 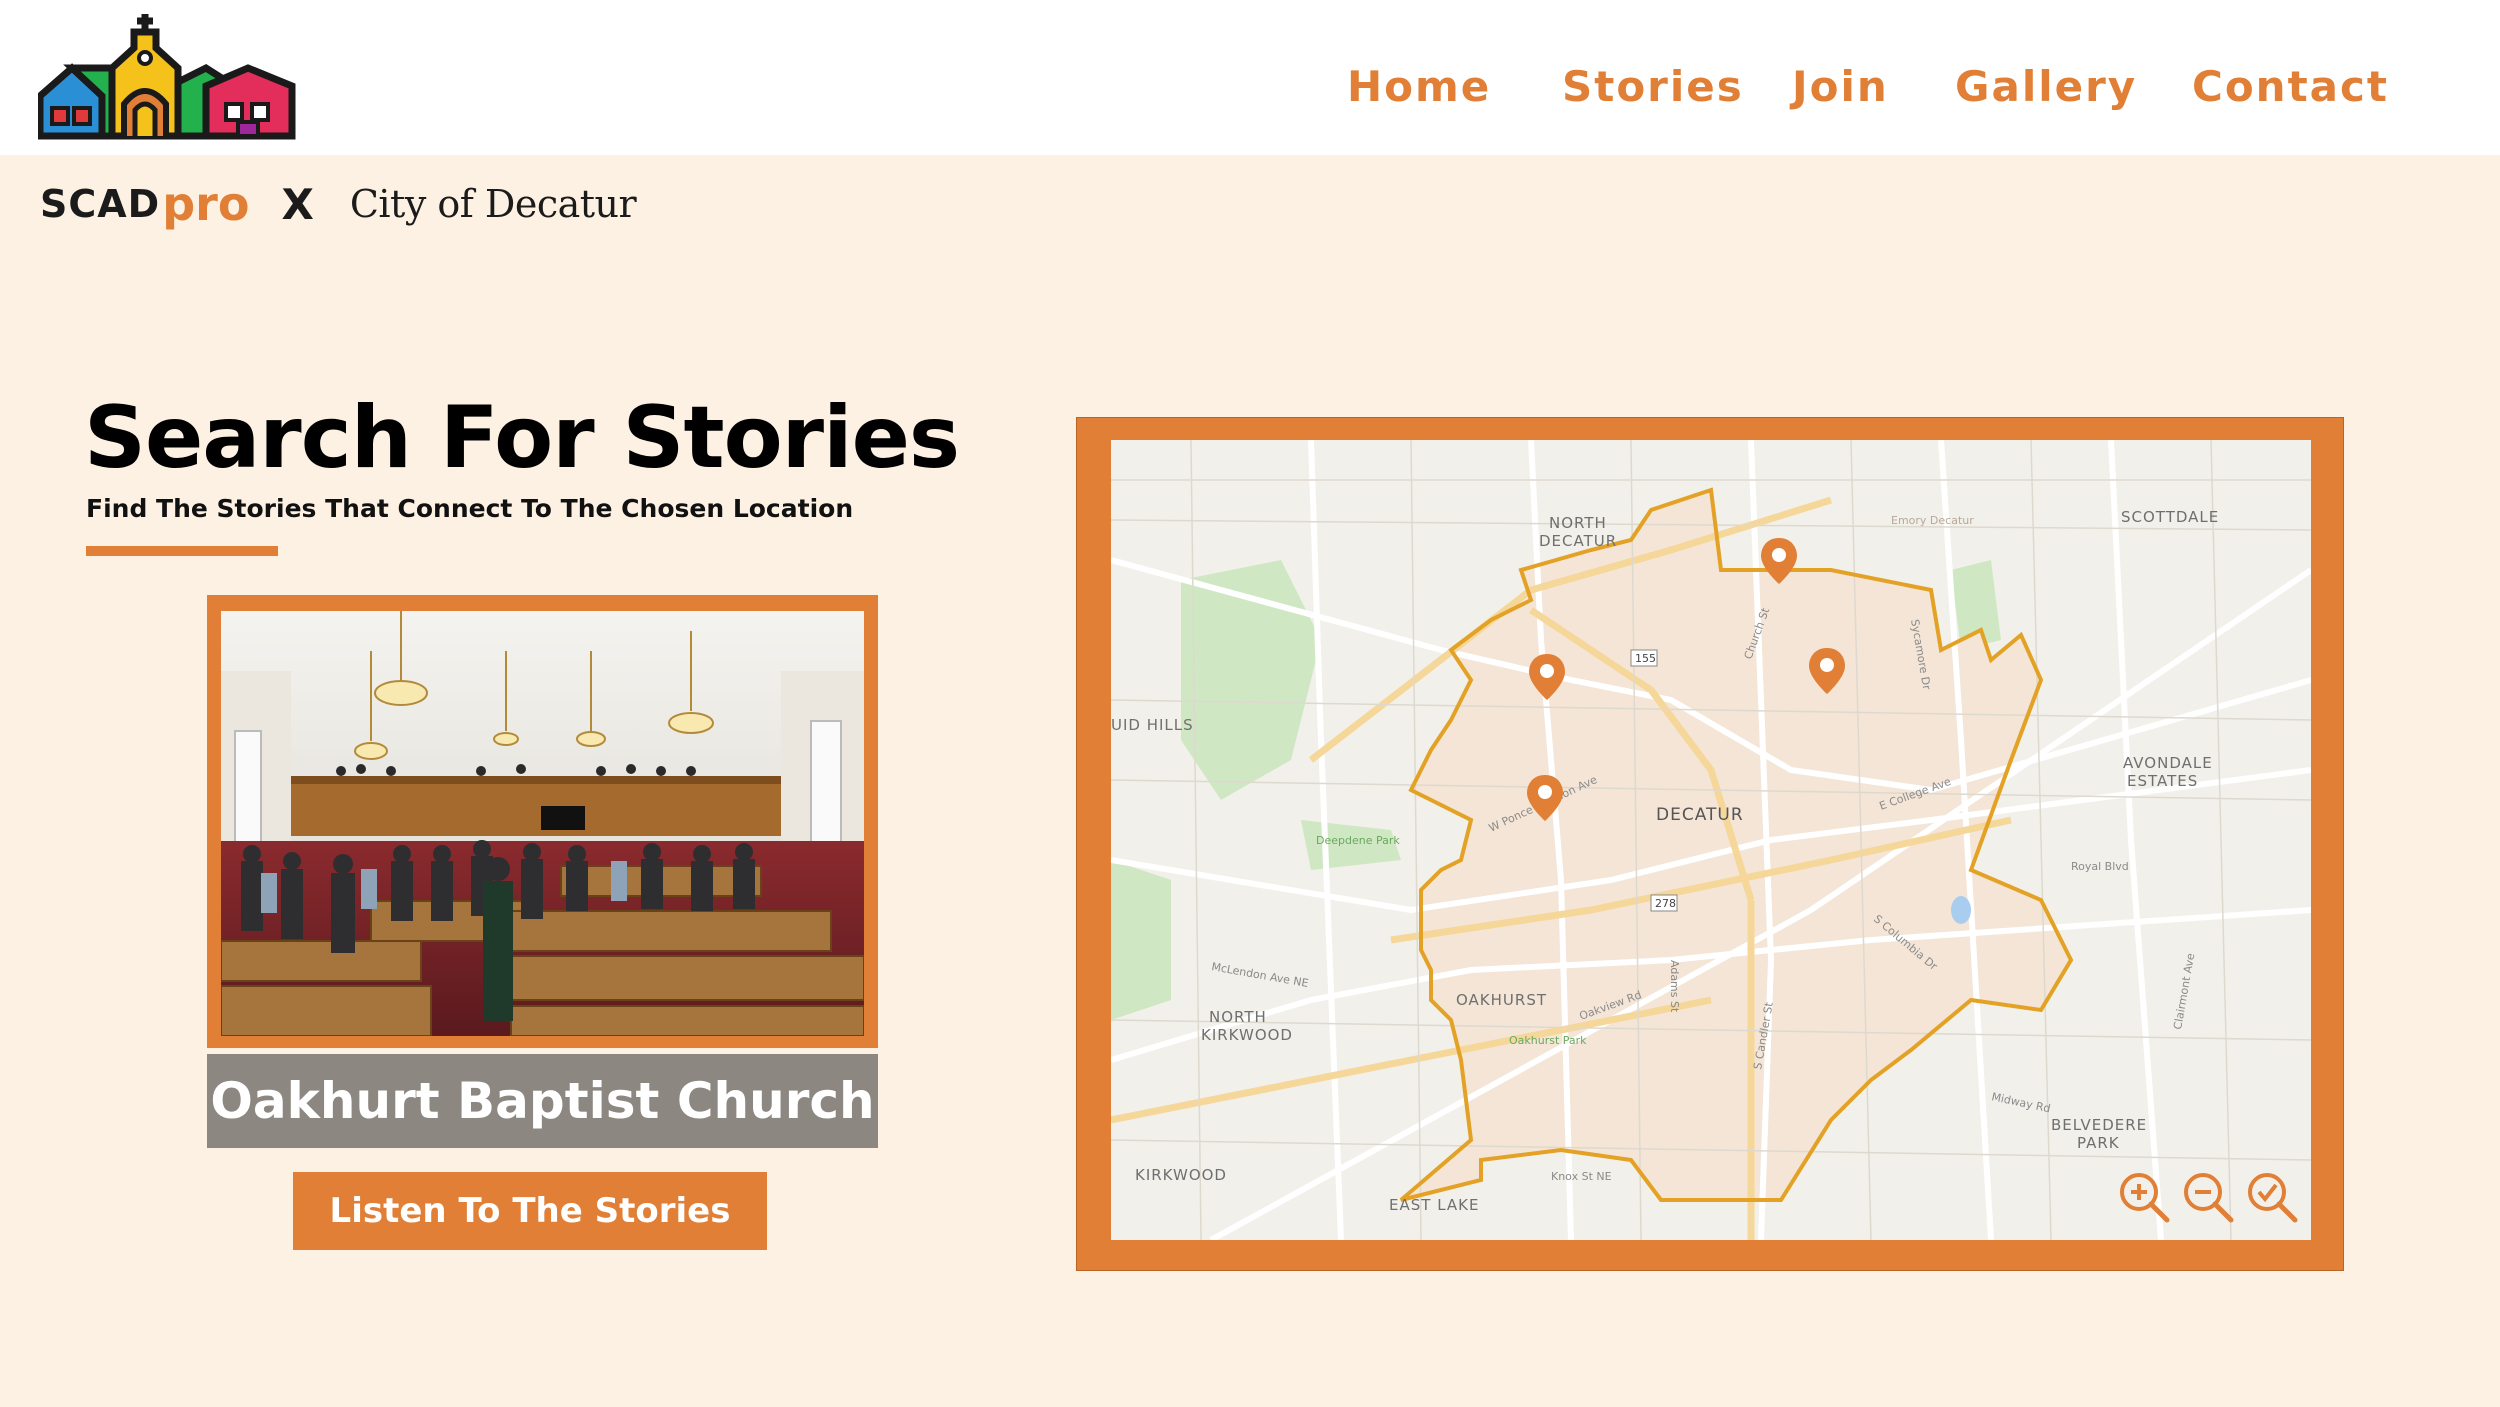 What do you see at coordinates (2290, 86) in the screenshot?
I see `nav-contact: Contact` at bounding box center [2290, 86].